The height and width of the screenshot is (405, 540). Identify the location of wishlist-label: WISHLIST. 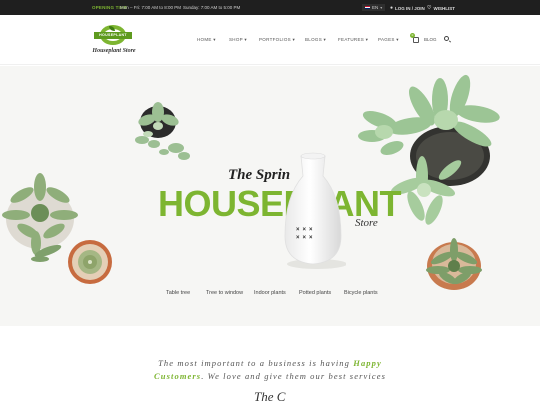
(444, 8).